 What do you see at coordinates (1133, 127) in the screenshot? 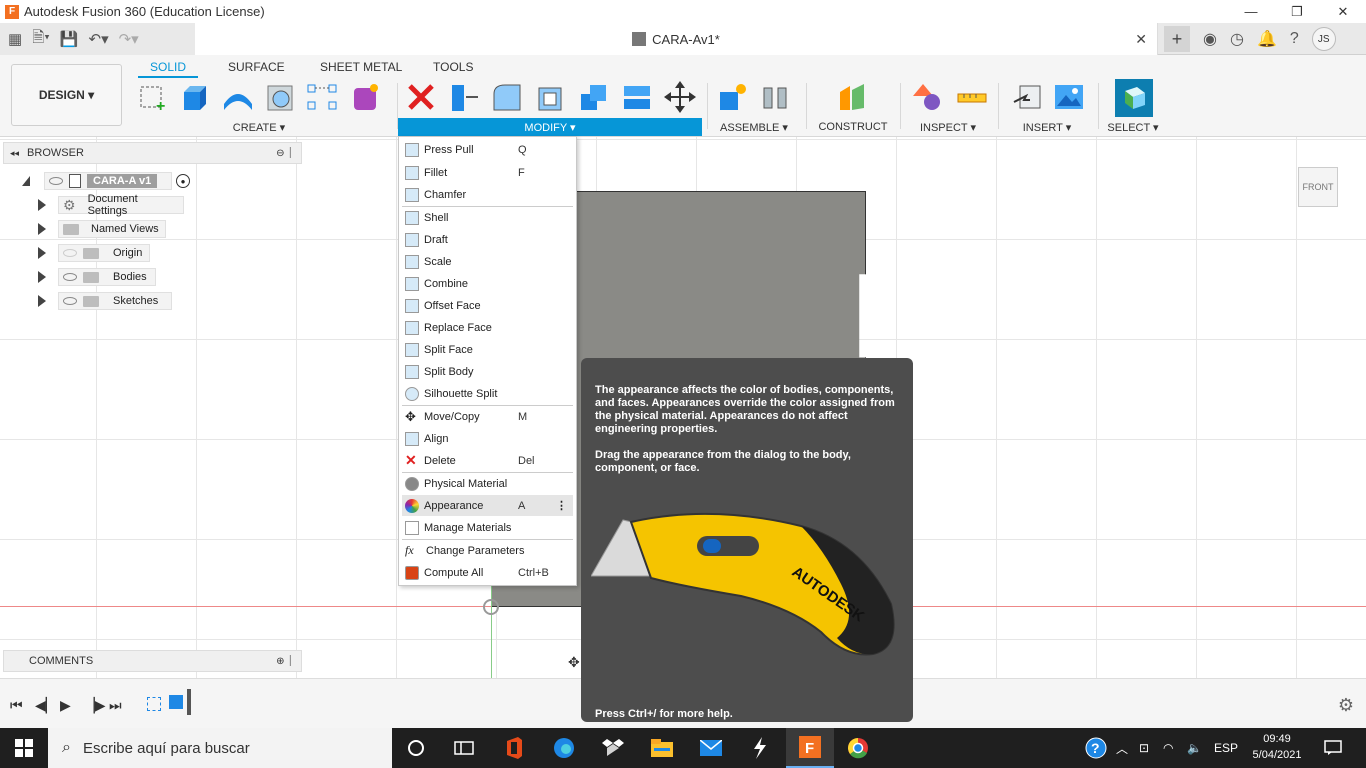
I see `select-menu-button: SELECT ▾` at bounding box center [1133, 127].